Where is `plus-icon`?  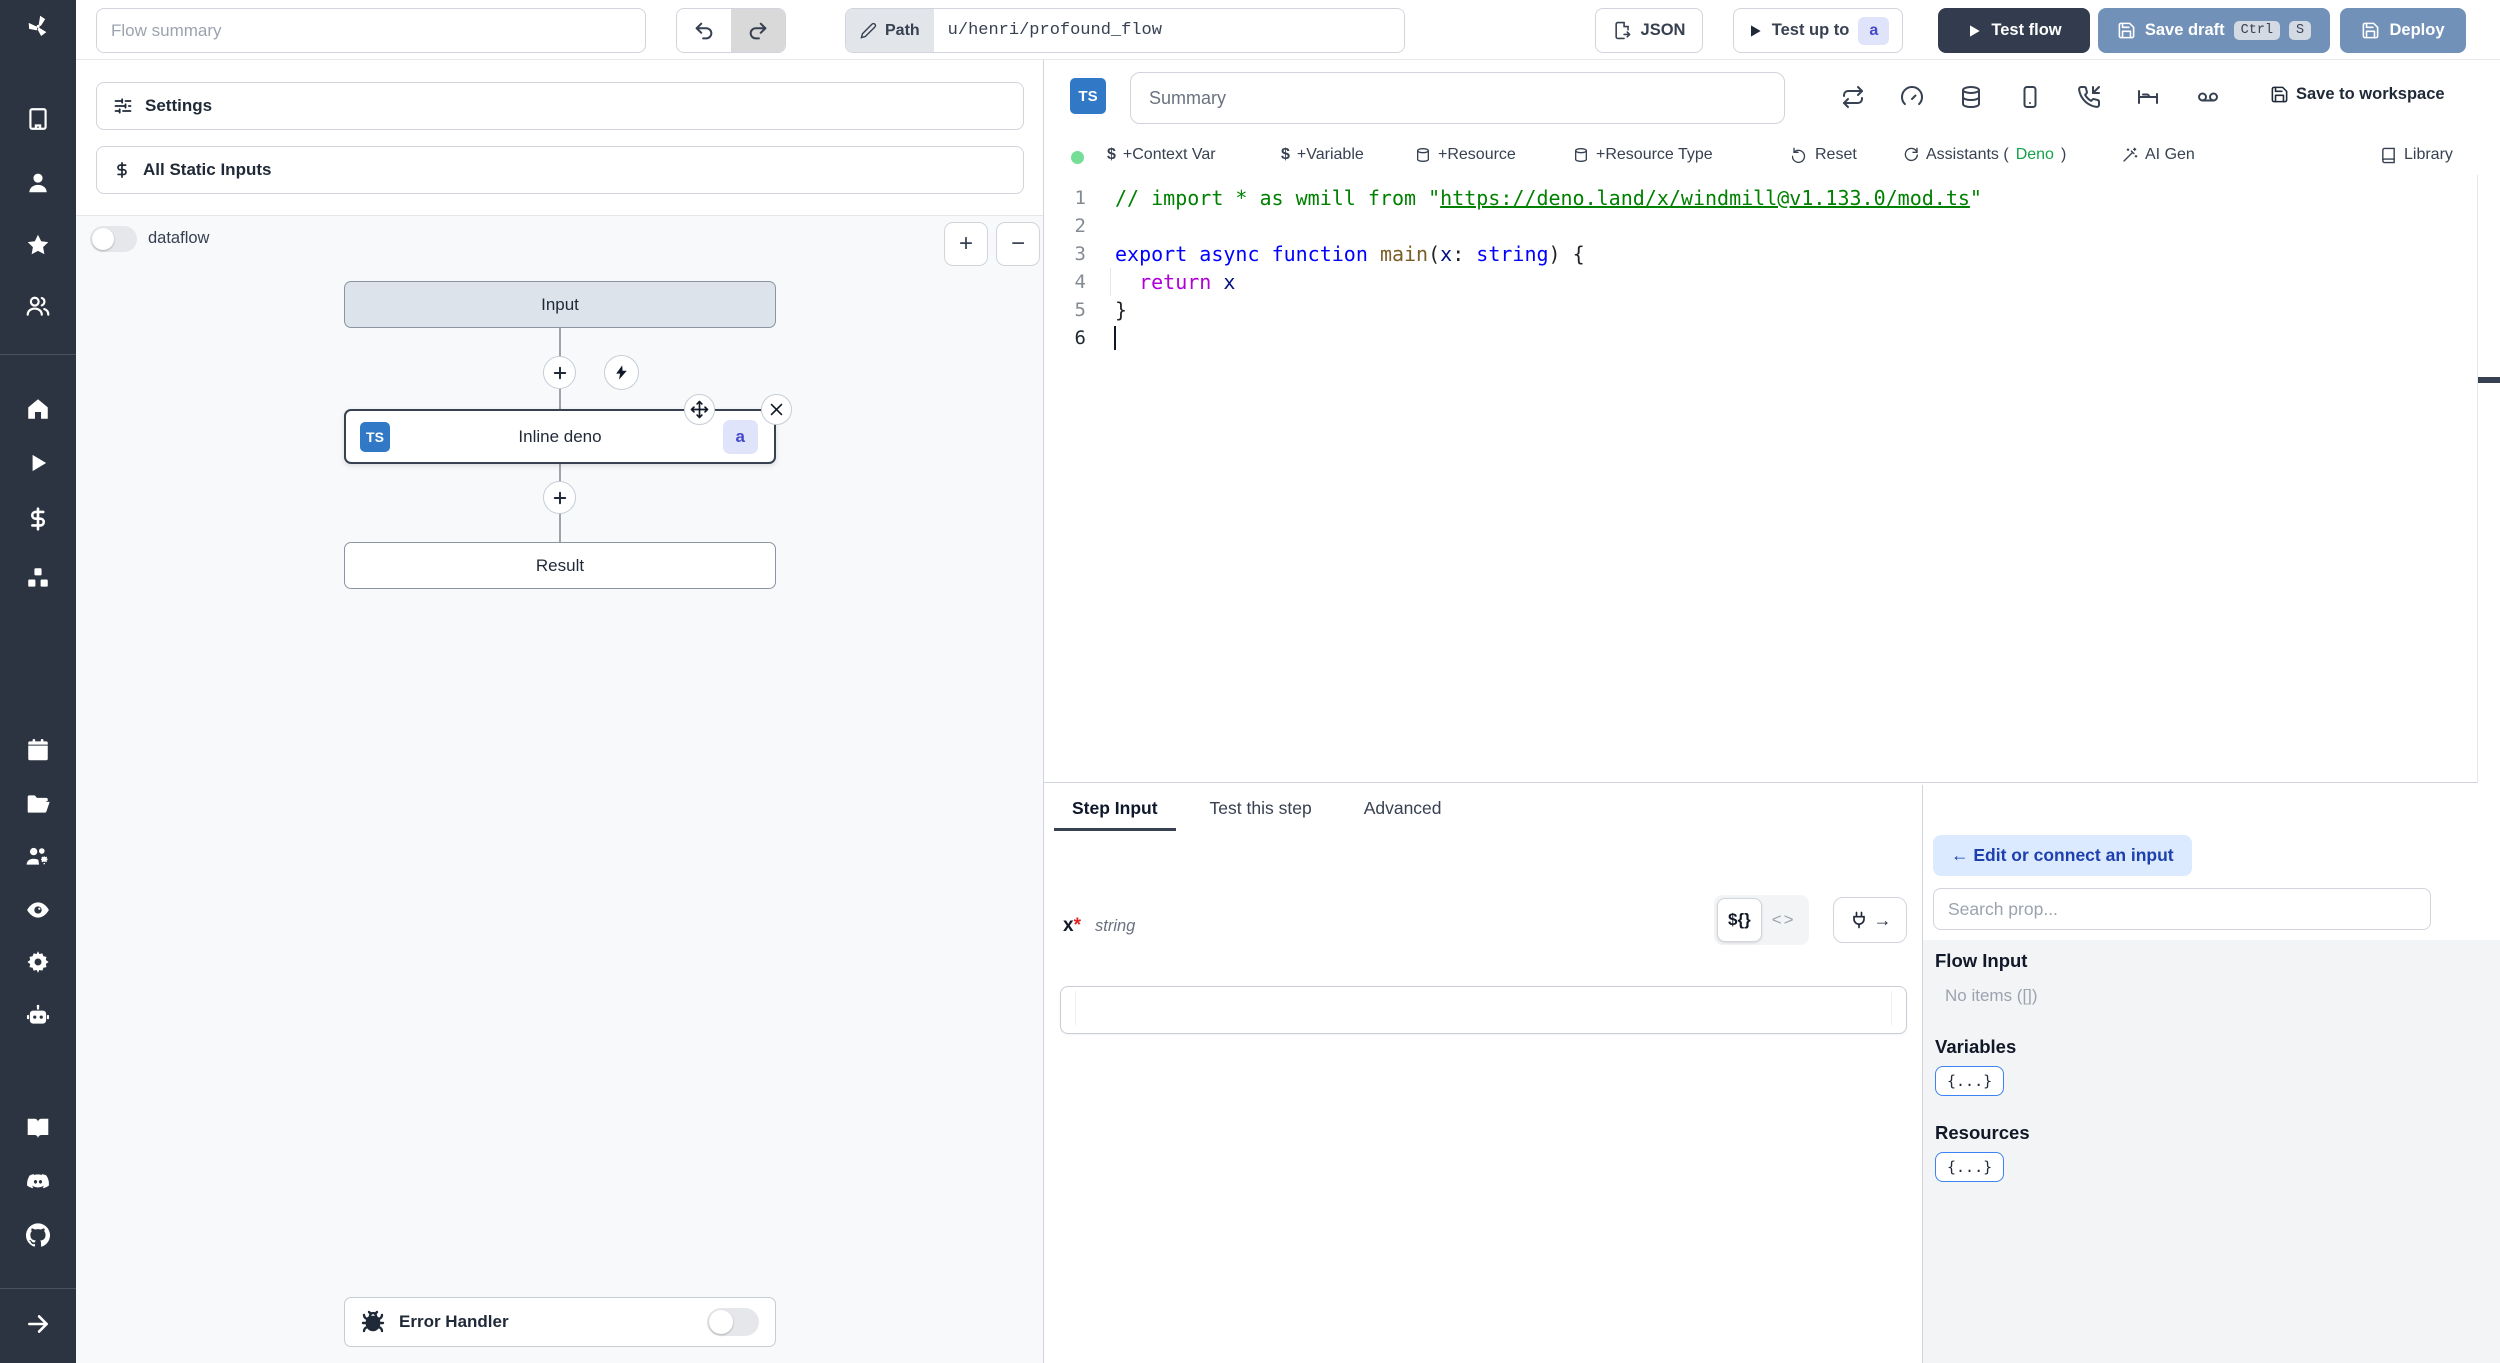
plus-icon is located at coordinates (559, 372).